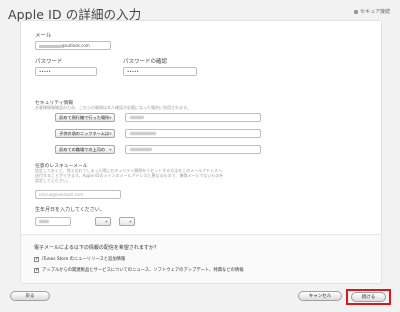  Describe the element at coordinates (103, 221) in the screenshot. I see `birth-month-select: ÷` at that location.